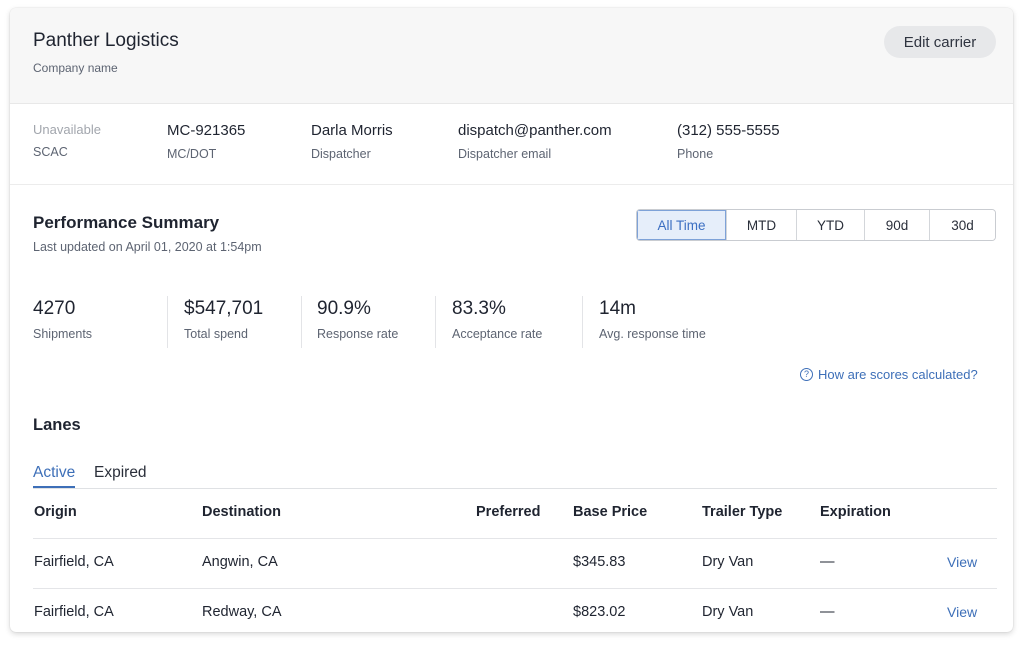  What do you see at coordinates (54, 476) in the screenshot?
I see `tab-active: Active` at bounding box center [54, 476].